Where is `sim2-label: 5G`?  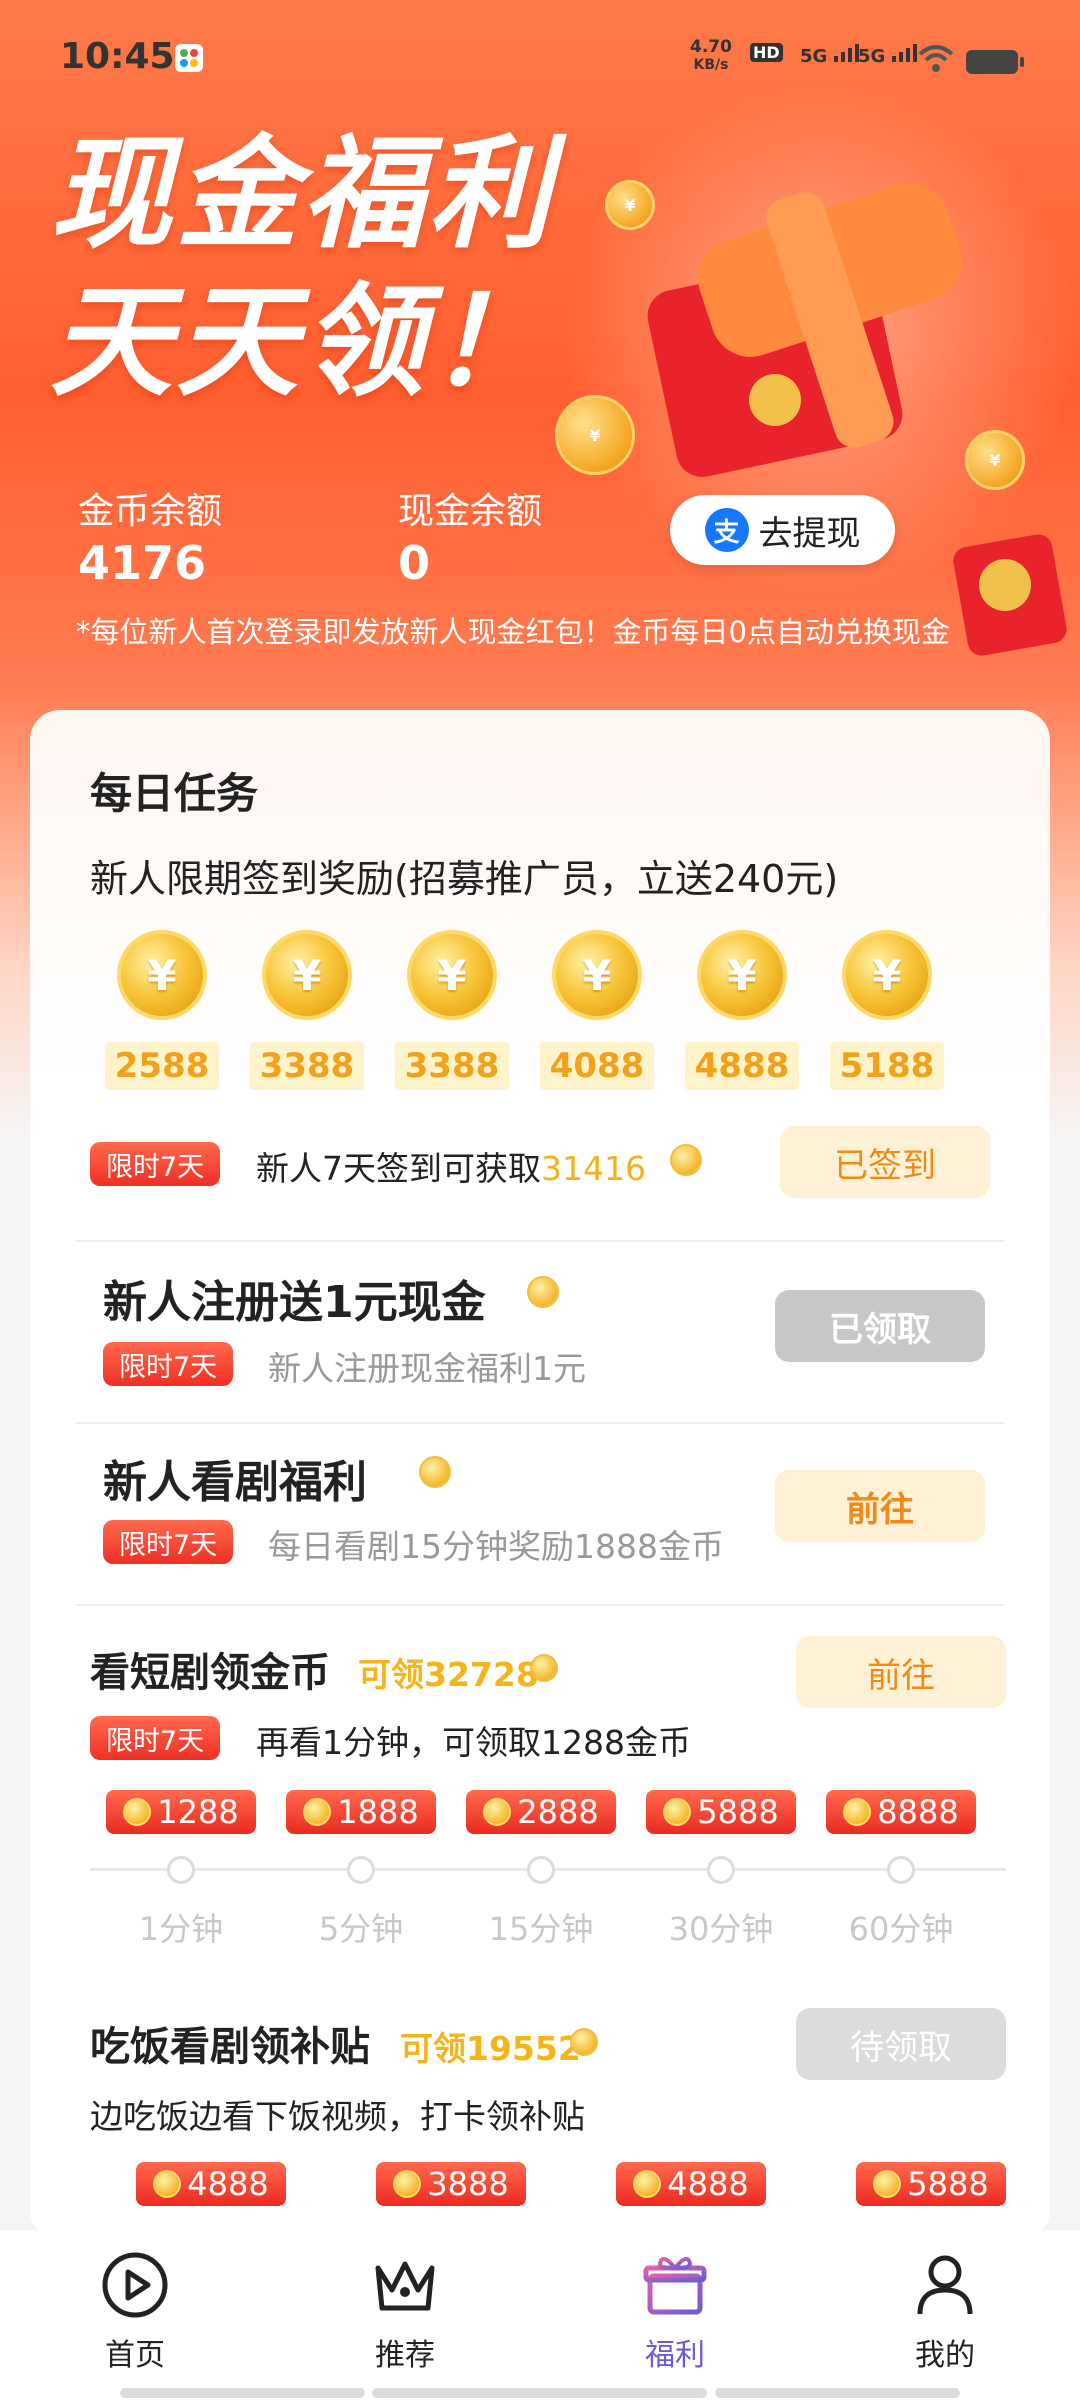
sim2-label: 5G is located at coordinates (872, 56).